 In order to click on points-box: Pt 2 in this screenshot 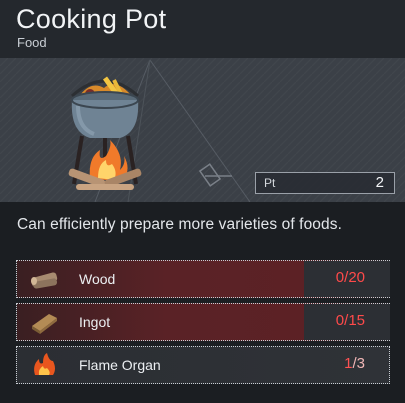, I will do `click(325, 183)`.